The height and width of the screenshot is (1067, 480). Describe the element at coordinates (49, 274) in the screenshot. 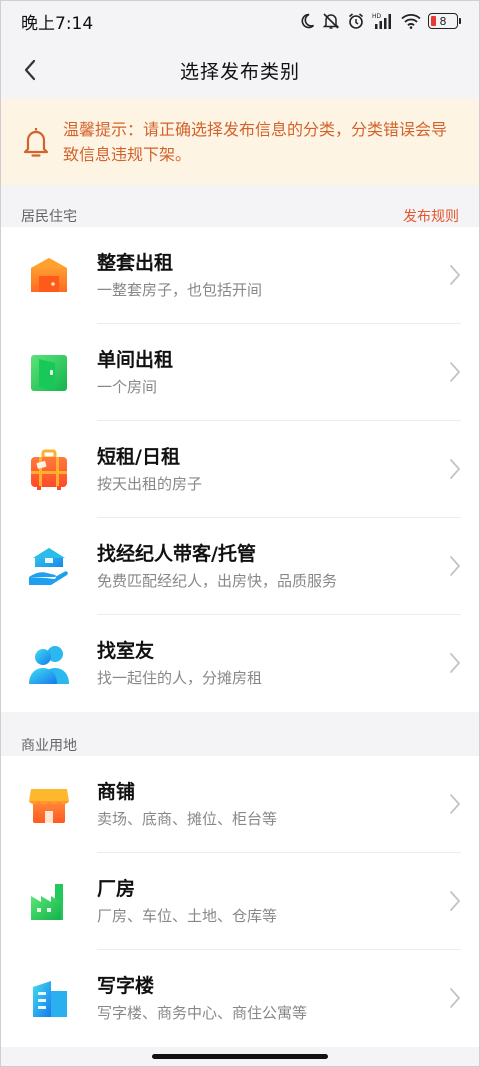

I see `house-orange-icon` at that location.